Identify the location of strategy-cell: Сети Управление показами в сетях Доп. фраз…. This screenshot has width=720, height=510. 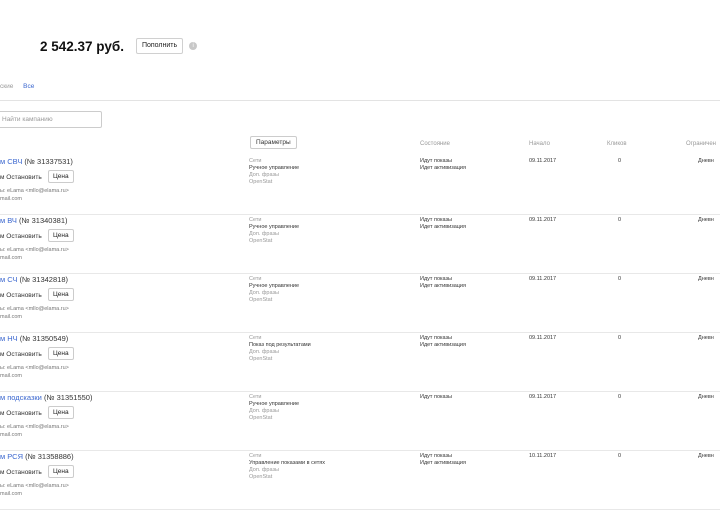
(287, 467).